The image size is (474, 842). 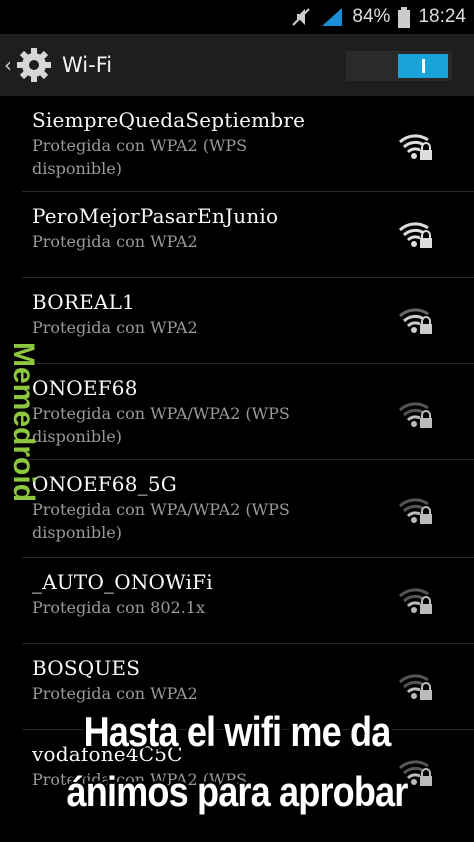 I want to click on network-security: Protegida con WPA2 (WPS disponible), so click(x=140, y=157).